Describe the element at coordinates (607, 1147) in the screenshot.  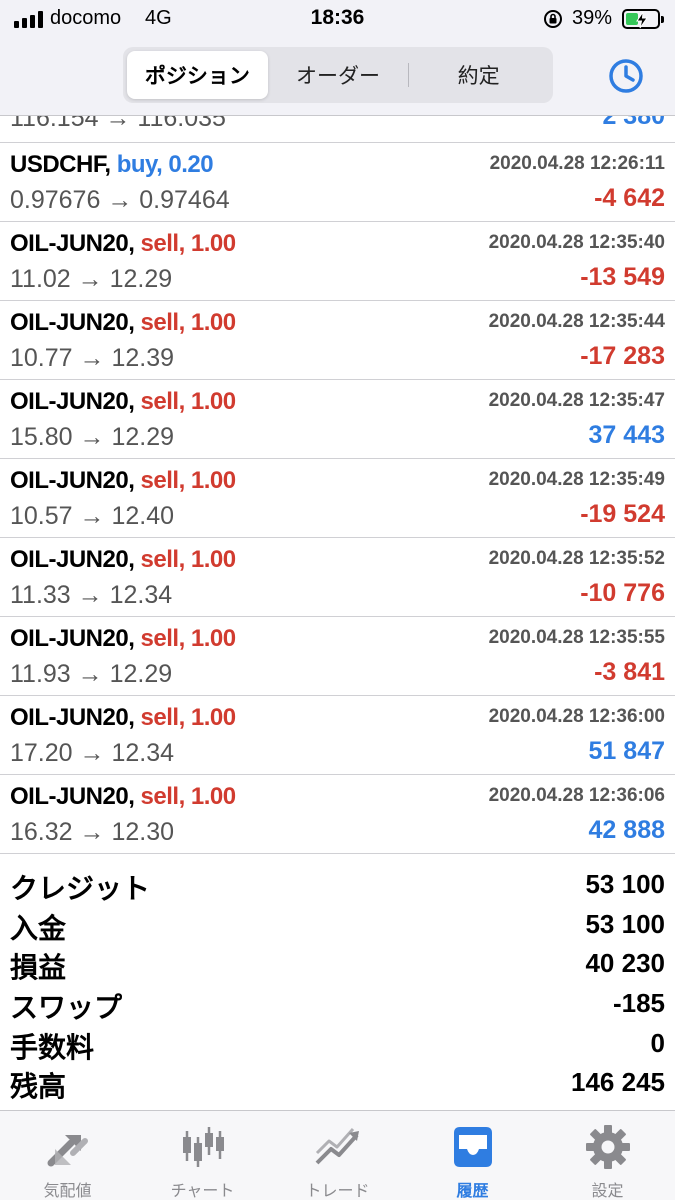
I see `gear-icon` at that location.